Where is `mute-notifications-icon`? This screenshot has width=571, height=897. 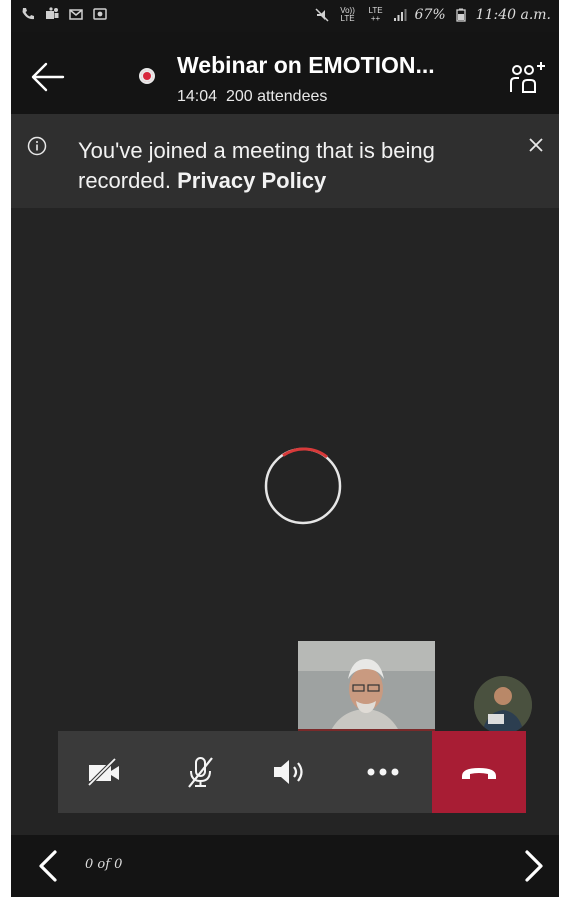
mute-notifications-icon is located at coordinates (322, 15).